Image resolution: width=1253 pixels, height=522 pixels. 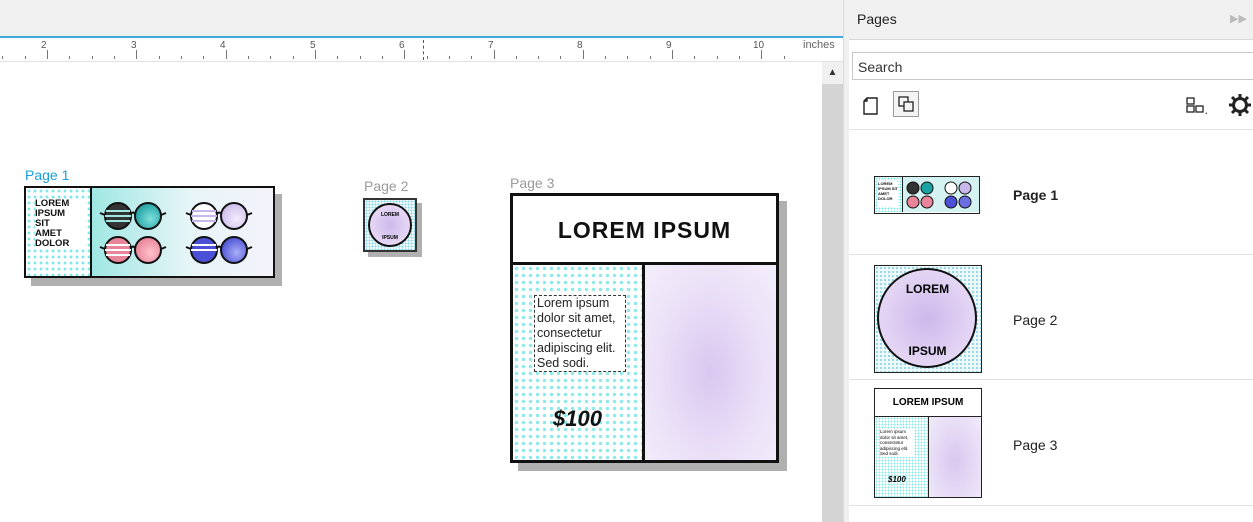 What do you see at coordinates (1051, 505) in the screenshot?
I see `row-separator` at bounding box center [1051, 505].